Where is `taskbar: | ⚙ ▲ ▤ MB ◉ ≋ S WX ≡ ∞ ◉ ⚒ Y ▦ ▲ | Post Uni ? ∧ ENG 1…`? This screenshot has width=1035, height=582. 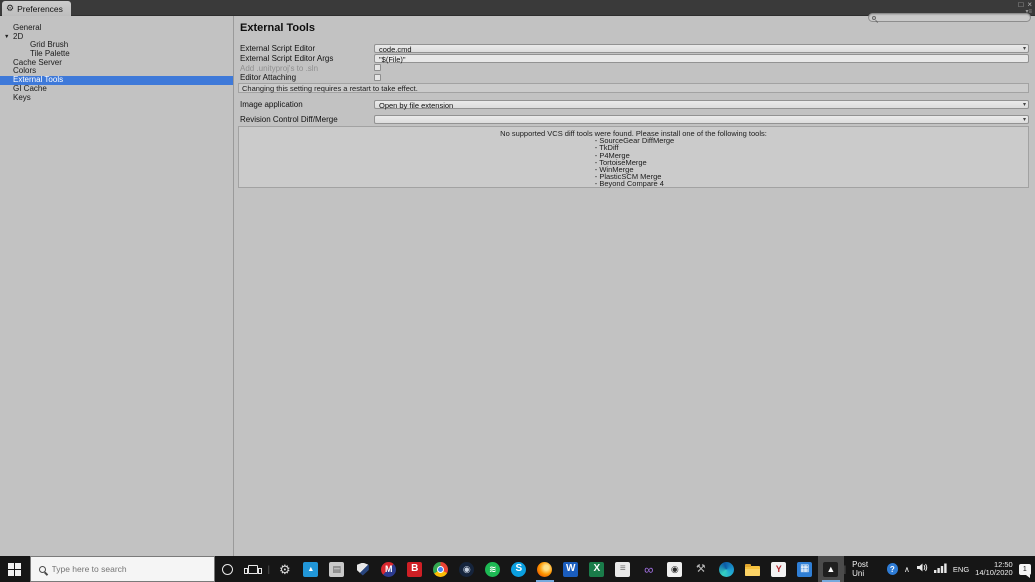 taskbar: | ⚙ ▲ ▤ MB ◉ ≋ S WX ≡ ∞ ◉ ⚒ Y ▦ ▲ | Post Uni ? ∧ ENG 1… is located at coordinates (517, 569).